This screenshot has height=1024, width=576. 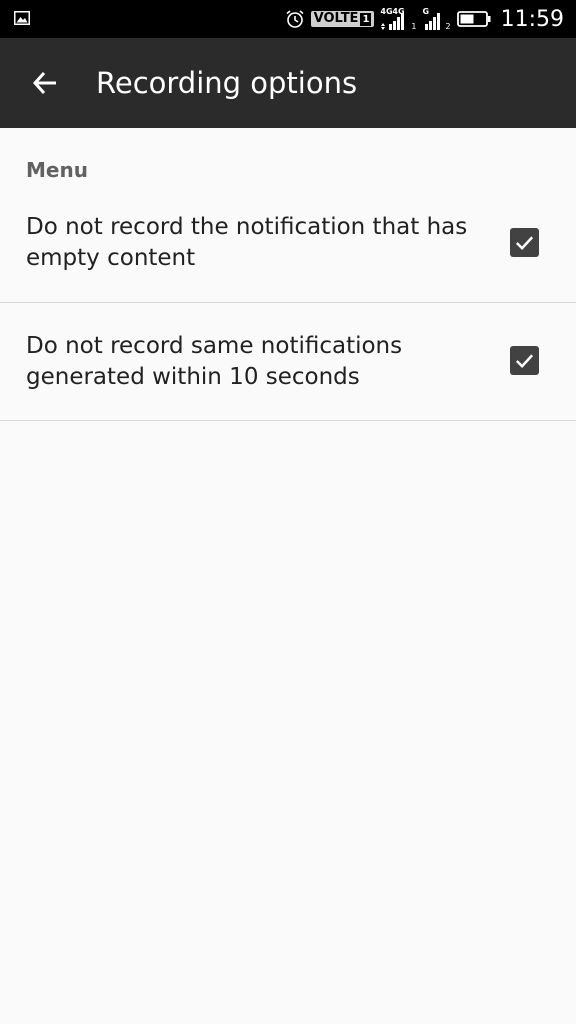 I want to click on arrow-back-icon, so click(x=44, y=83).